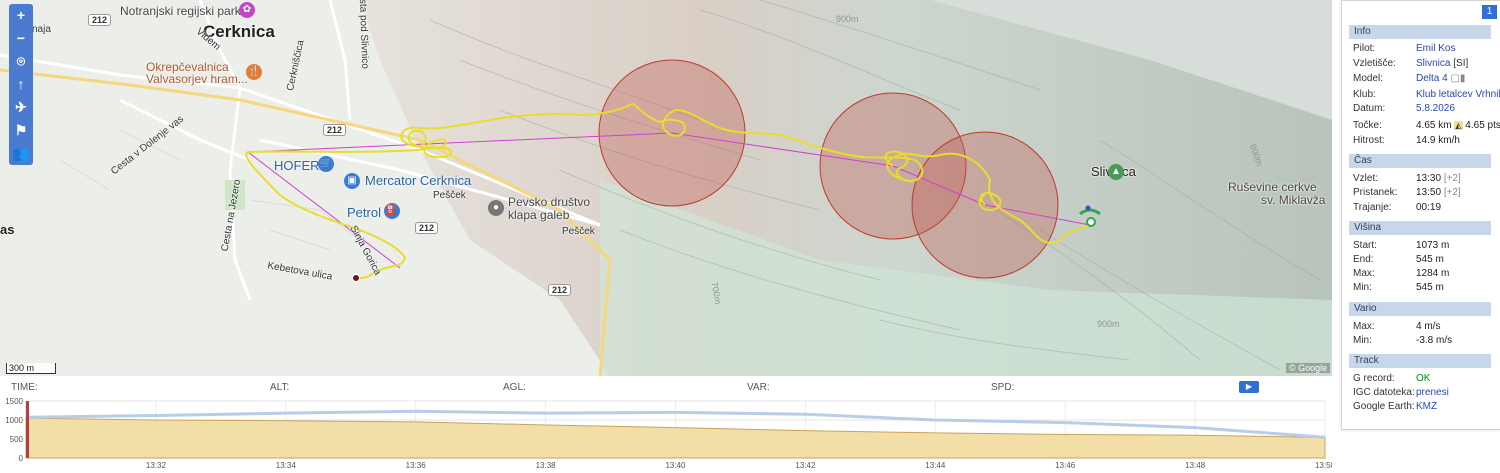 Image resolution: width=1500 pixels, height=473 pixels. Describe the element at coordinates (1003, 387) in the screenshot. I see `spd-readout: SPD:` at that location.